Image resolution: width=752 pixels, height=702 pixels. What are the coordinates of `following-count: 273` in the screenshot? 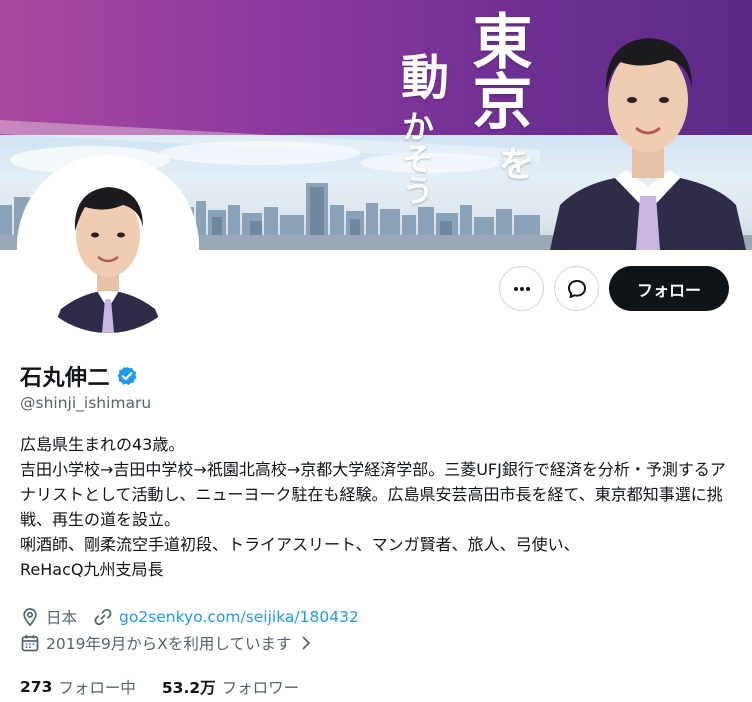 It's located at (36, 687).